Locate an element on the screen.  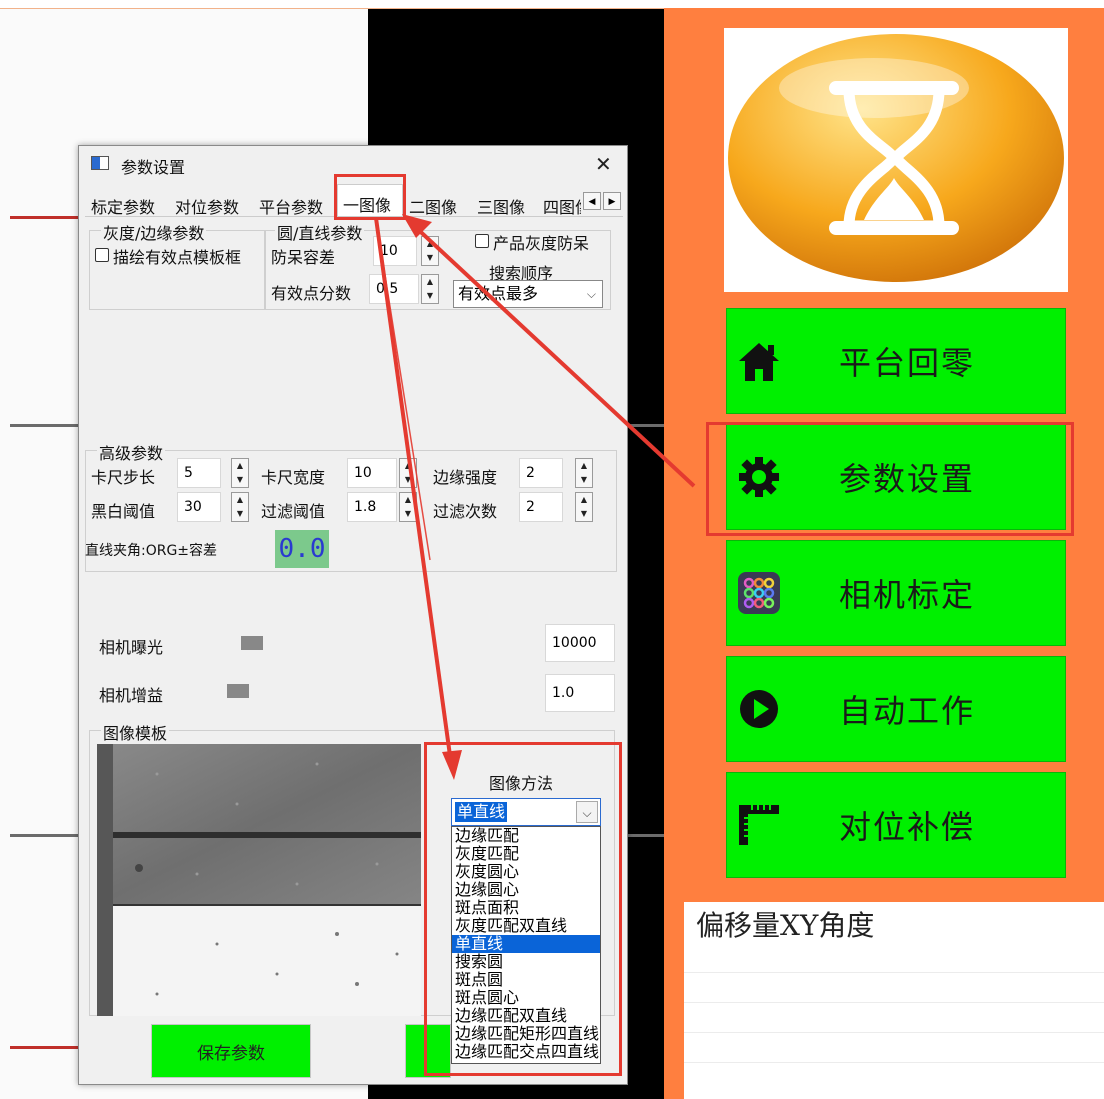
arrow-to-dropdown is located at coordinates (414, 494).